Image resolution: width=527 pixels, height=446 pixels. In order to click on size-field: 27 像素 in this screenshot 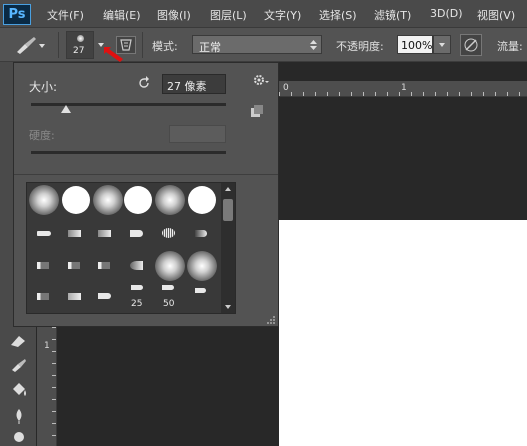, I will do `click(194, 84)`.